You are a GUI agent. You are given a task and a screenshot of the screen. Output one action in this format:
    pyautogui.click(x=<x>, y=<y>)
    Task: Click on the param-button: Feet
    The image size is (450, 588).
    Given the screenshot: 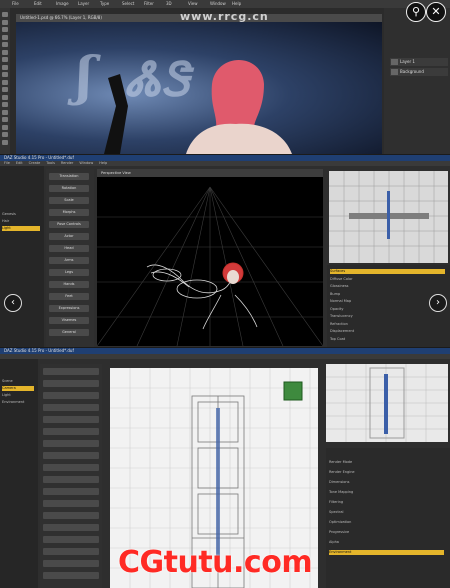 What is the action you would take?
    pyautogui.click(x=69, y=296)
    